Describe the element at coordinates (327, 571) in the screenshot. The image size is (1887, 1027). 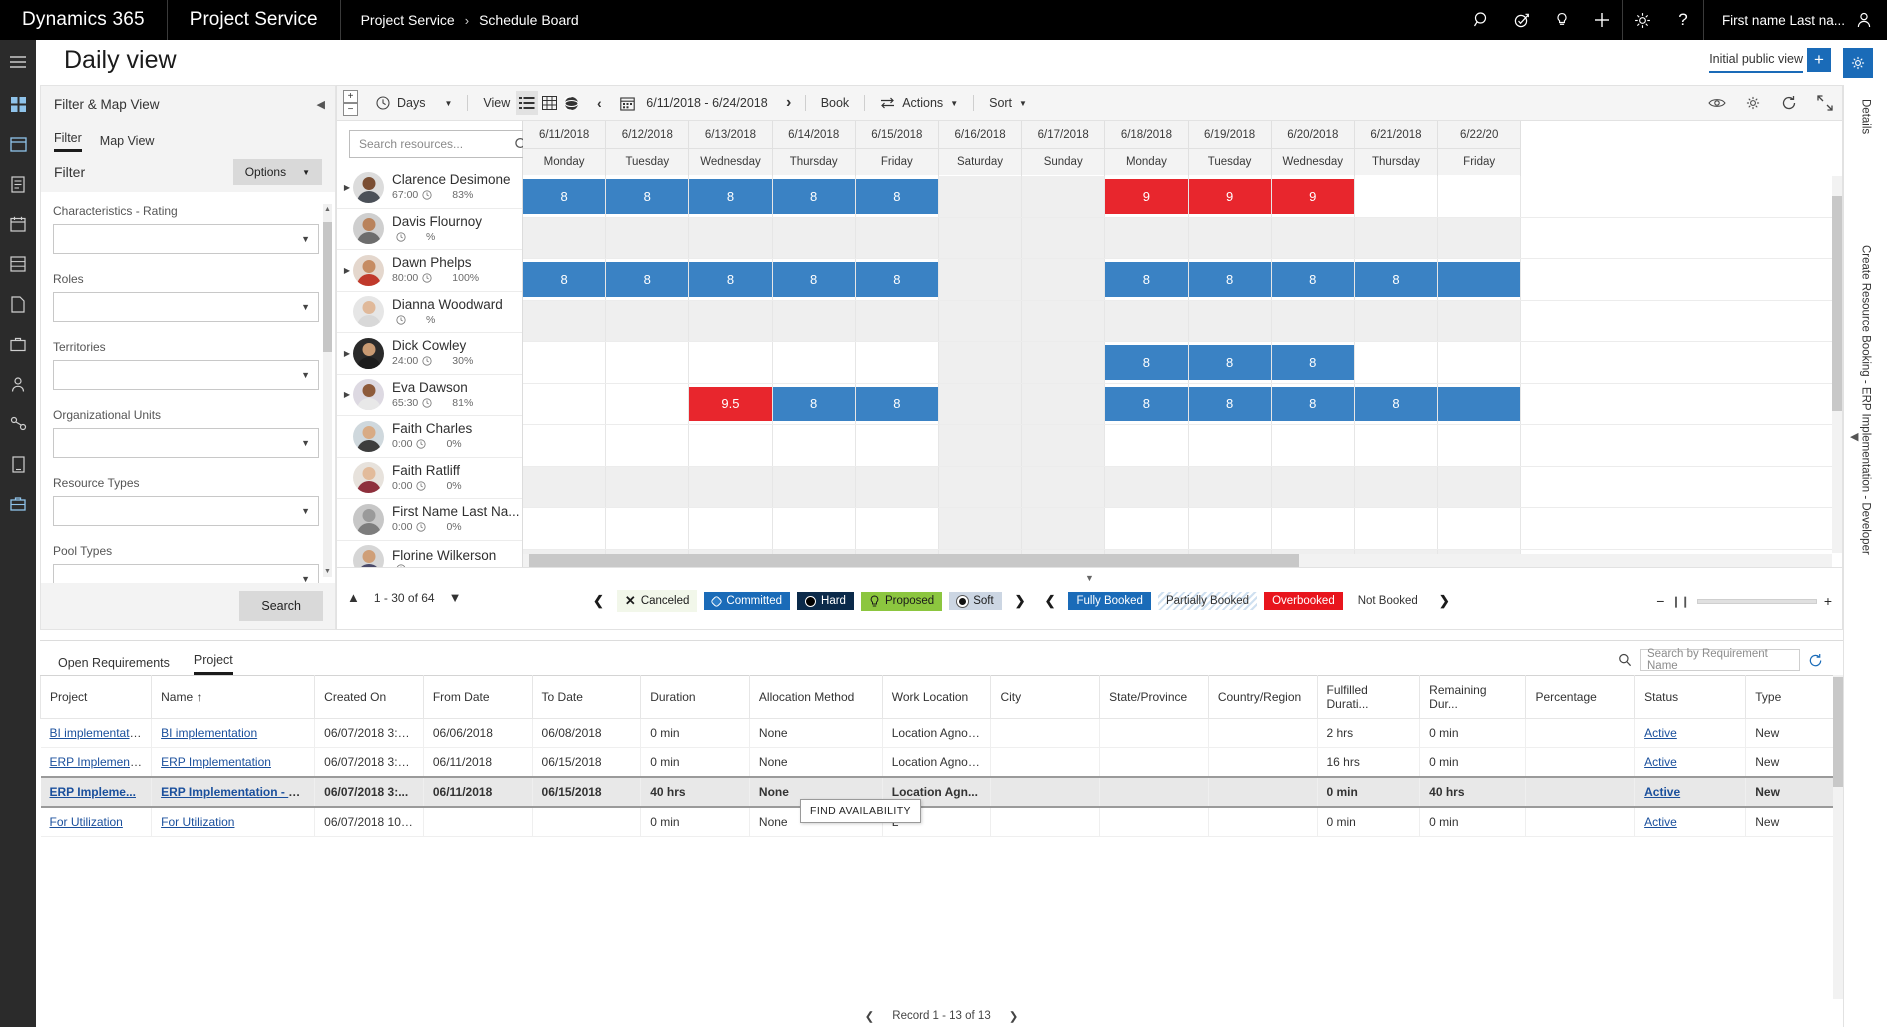
I see `scroll-down-arrow-icon: ▼` at that location.